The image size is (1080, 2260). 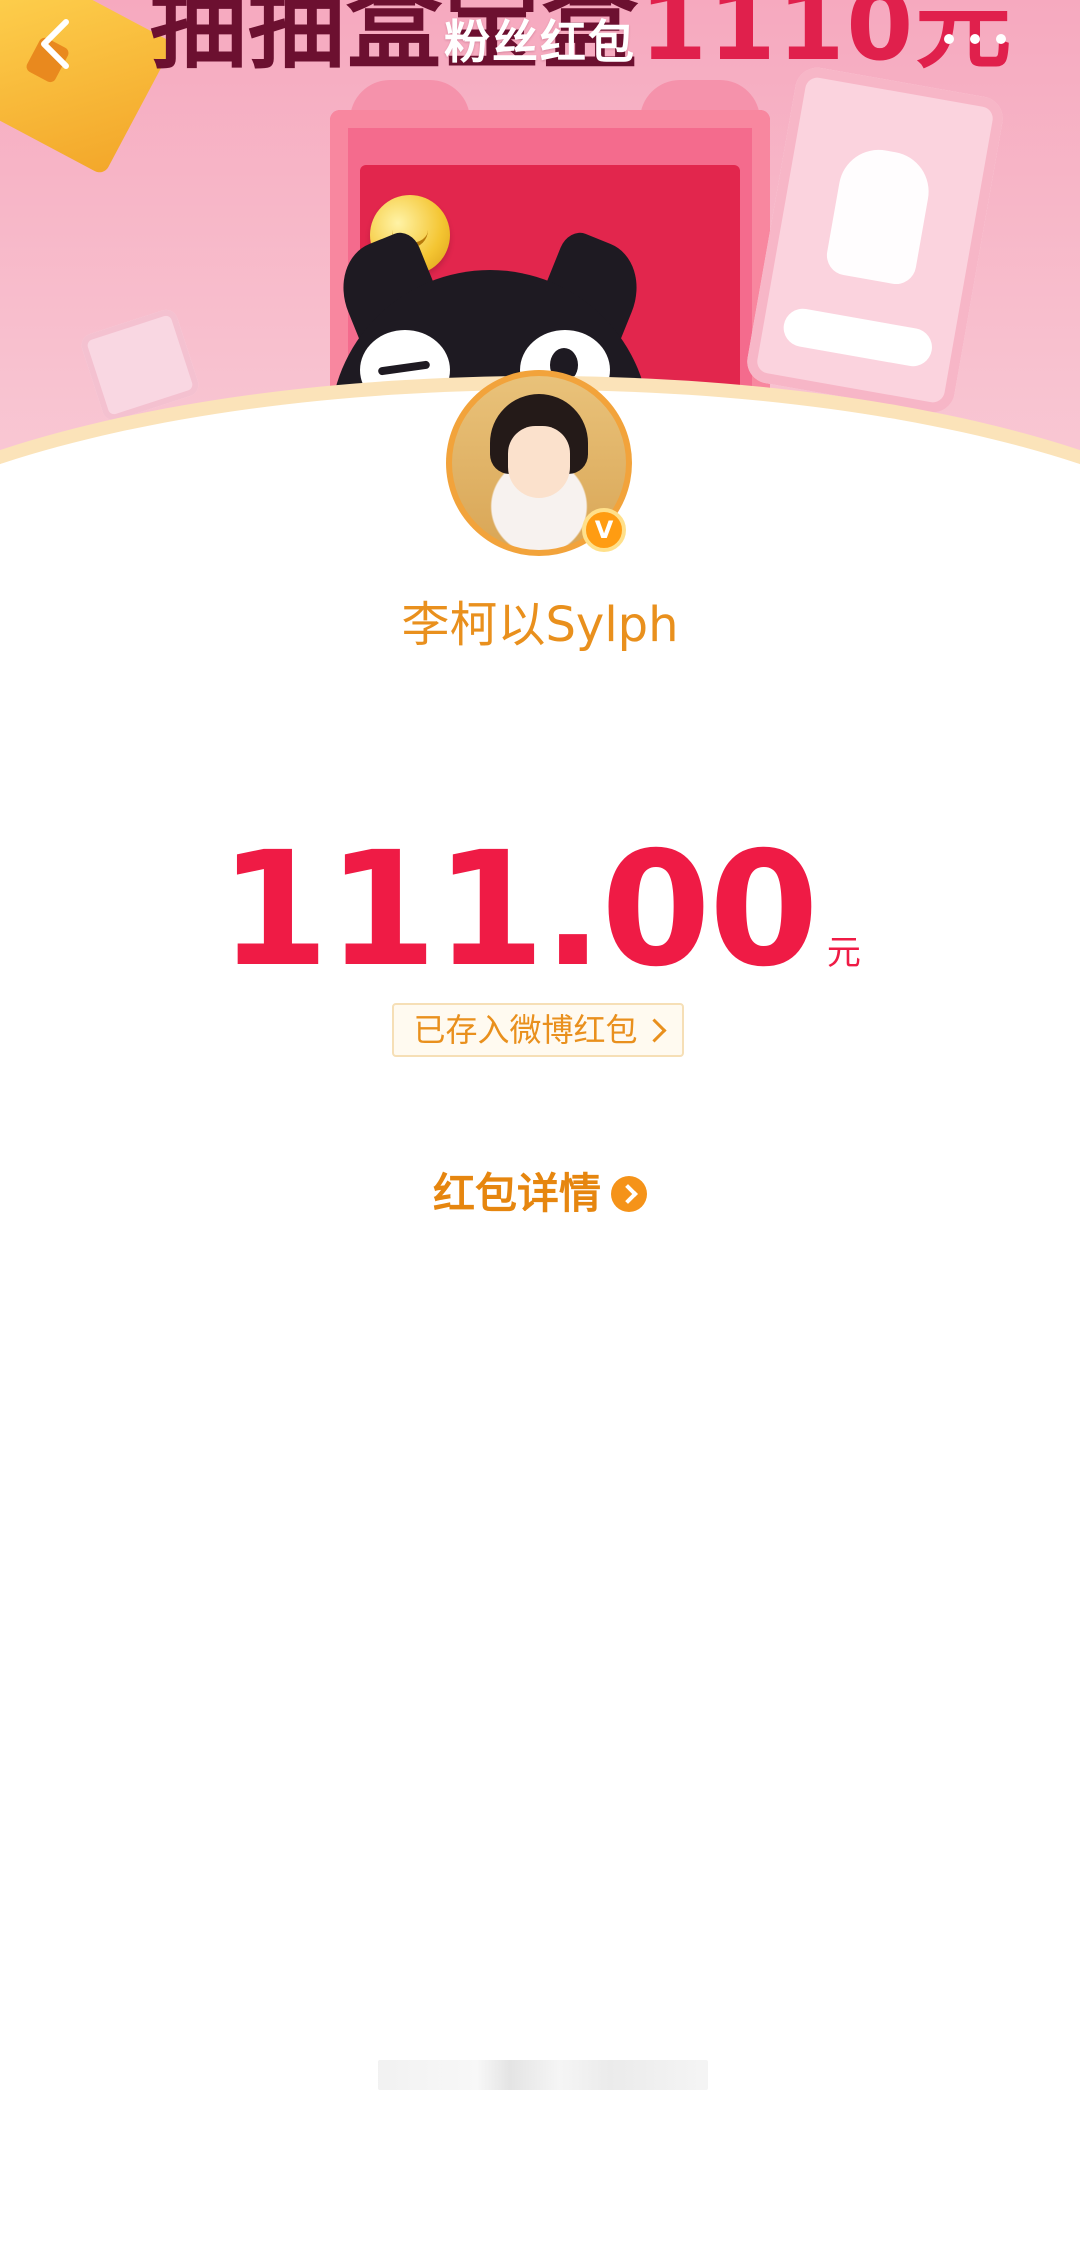 I want to click on packet-amount: 111.00, so click(x=519, y=910).